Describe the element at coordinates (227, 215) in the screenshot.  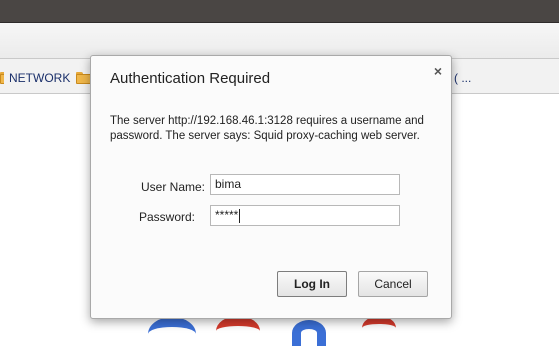
I see `password-value: *****` at that location.